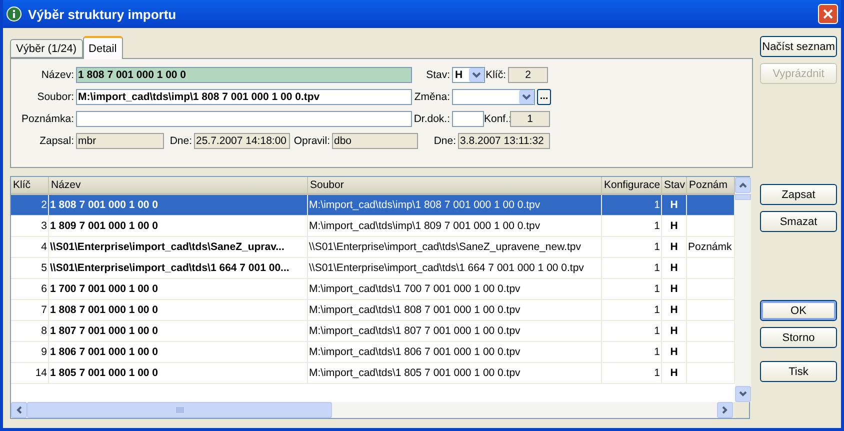  Describe the element at coordinates (504, 141) in the screenshot. I see `readonly-field: 3.8.2007 13:11:32` at that location.